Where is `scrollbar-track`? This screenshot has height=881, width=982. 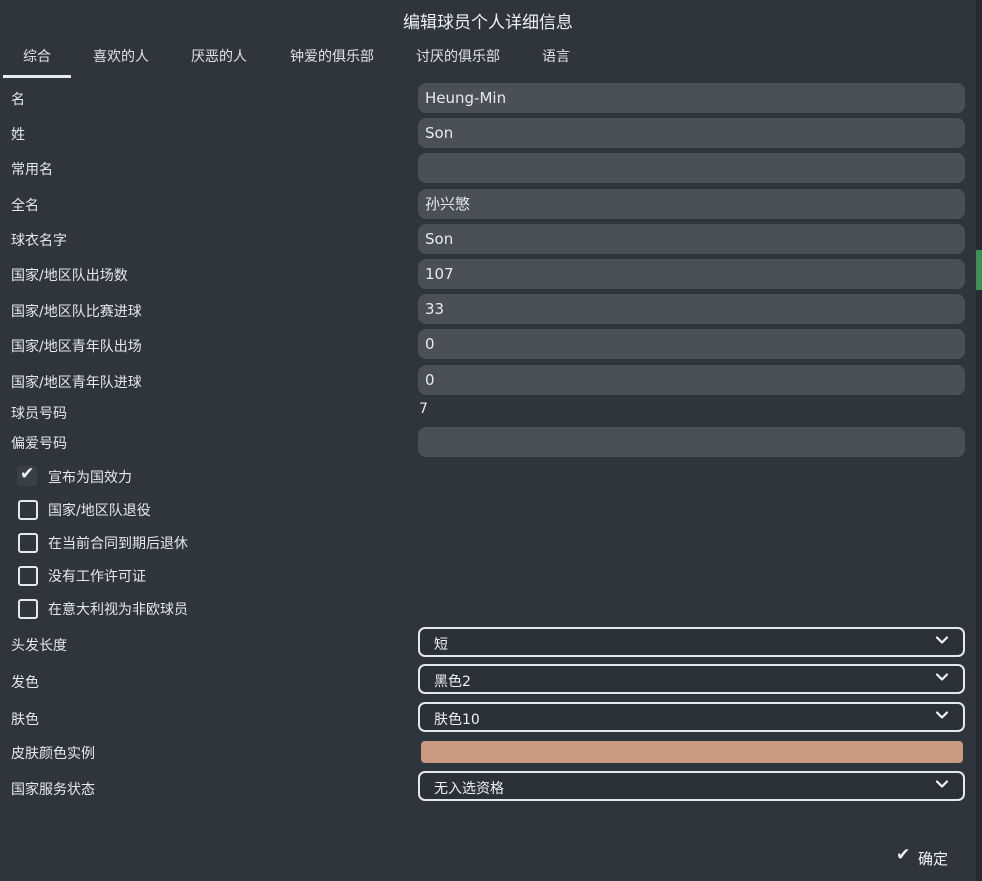
scrollbar-track is located at coordinates (979, 440).